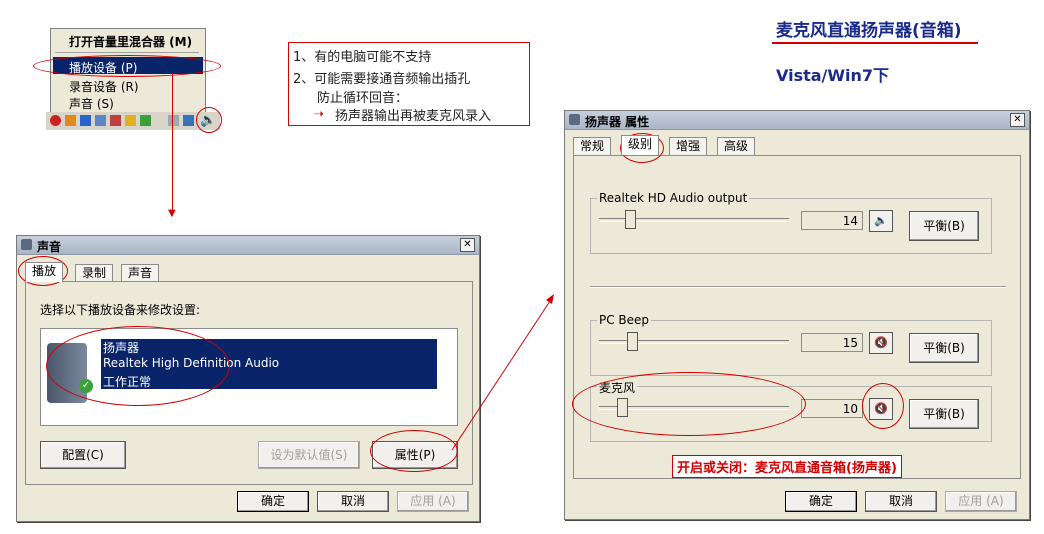  What do you see at coordinates (172, 213) in the screenshot?
I see `arrow-head-icon: ▼` at bounding box center [172, 213].